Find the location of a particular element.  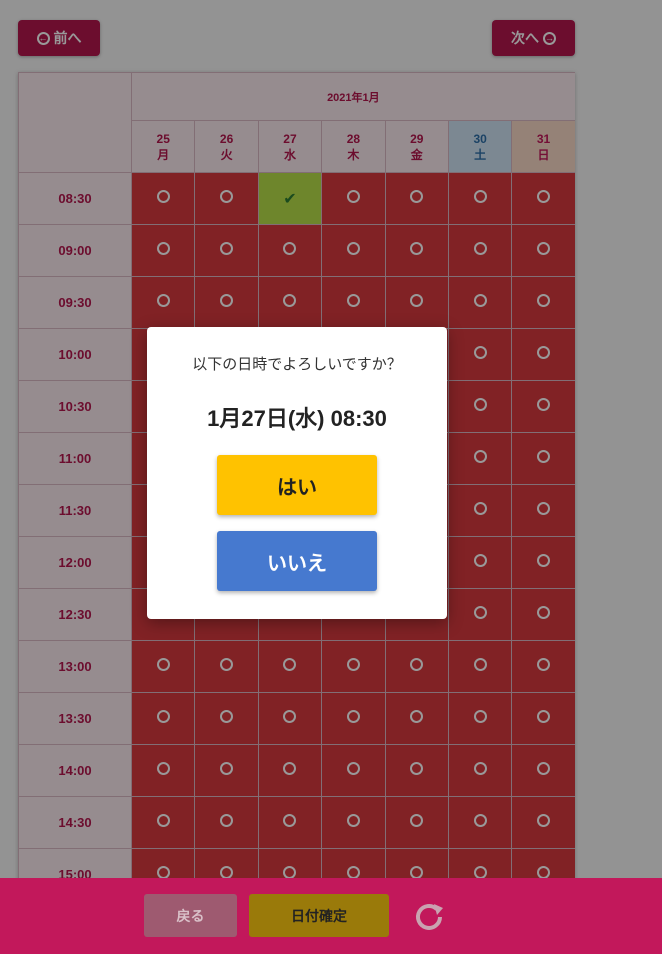

confirm-dialog: 以下の日時でよろしいですか？ 1月27日(水) 08:30 はい いいえ is located at coordinates (297, 473).